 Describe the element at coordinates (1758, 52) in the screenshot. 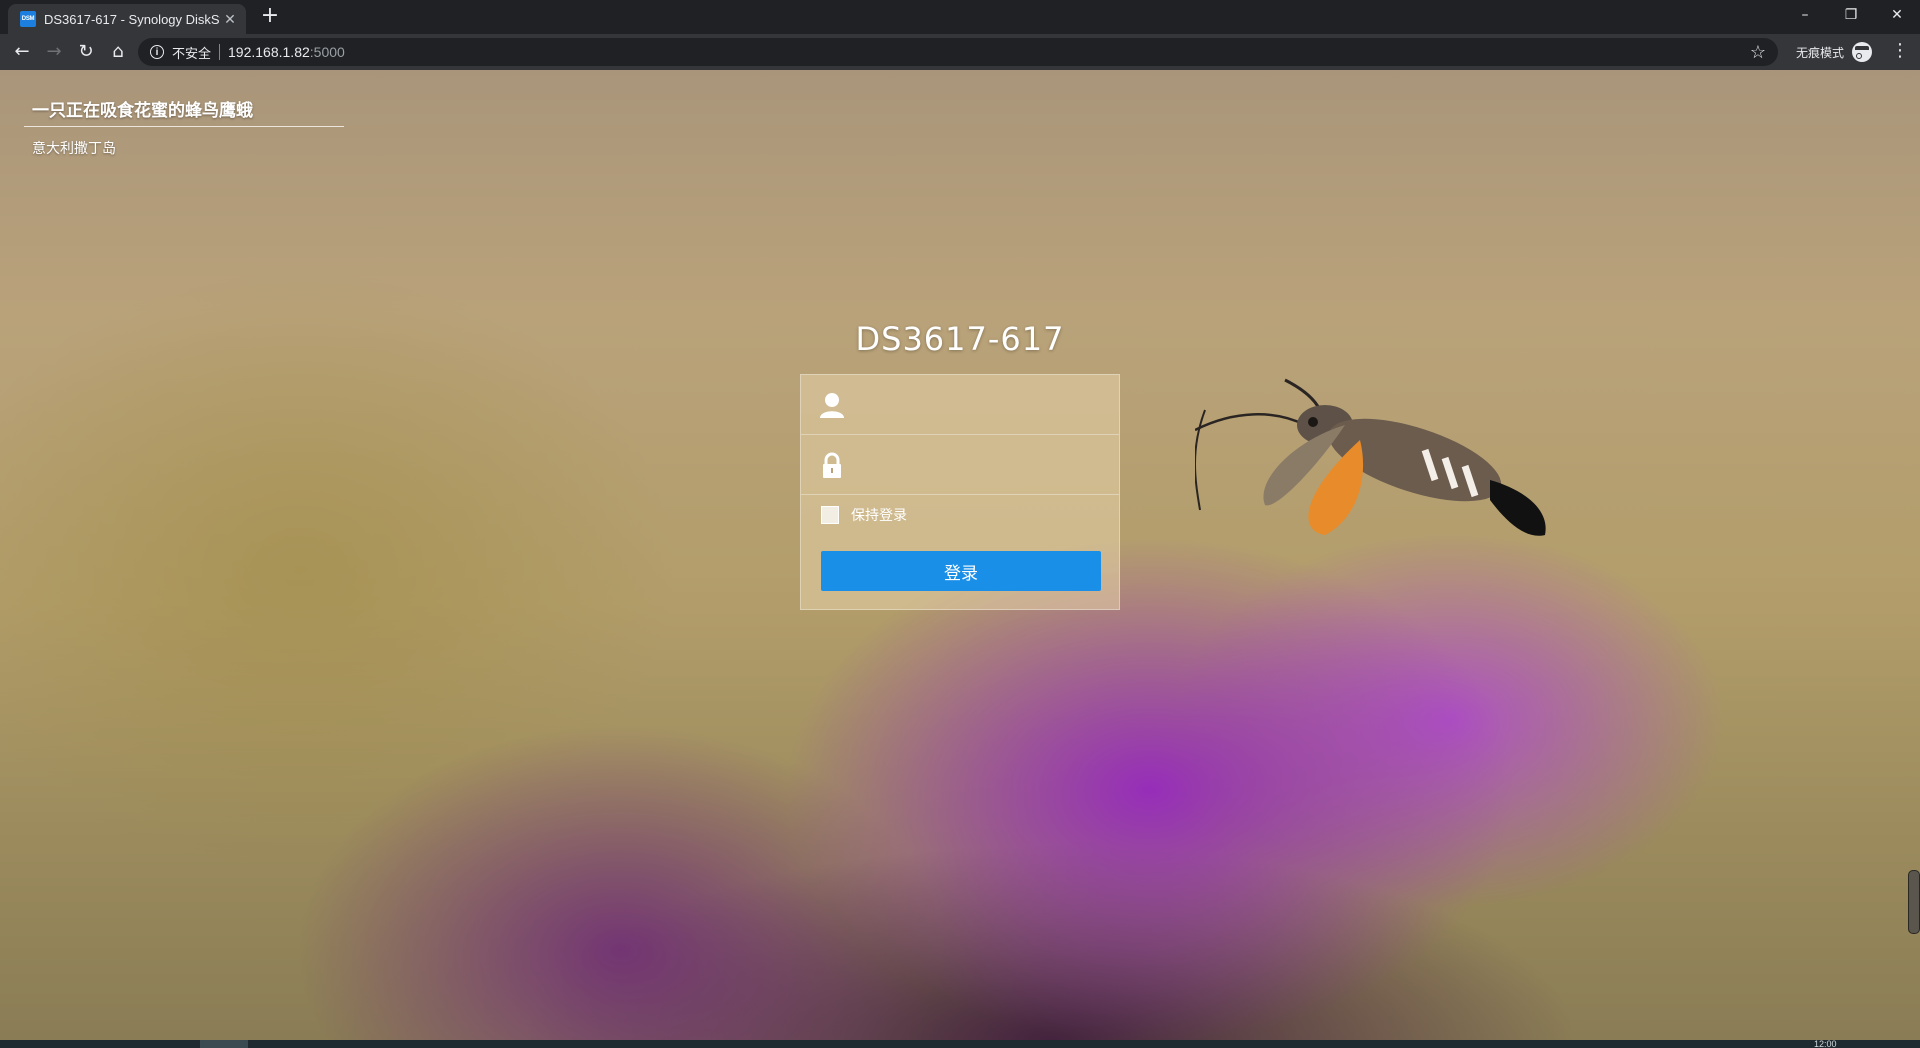

I see `bookmark-star-icon: ☆` at that location.